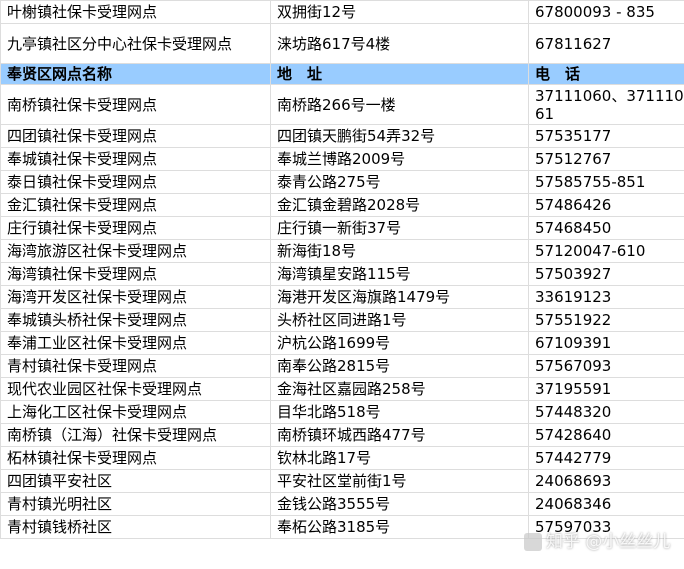  I want to click on table-row: 泰日镇社保卡受理网点 泰青公路275号 57585755-851, so click(342, 182).